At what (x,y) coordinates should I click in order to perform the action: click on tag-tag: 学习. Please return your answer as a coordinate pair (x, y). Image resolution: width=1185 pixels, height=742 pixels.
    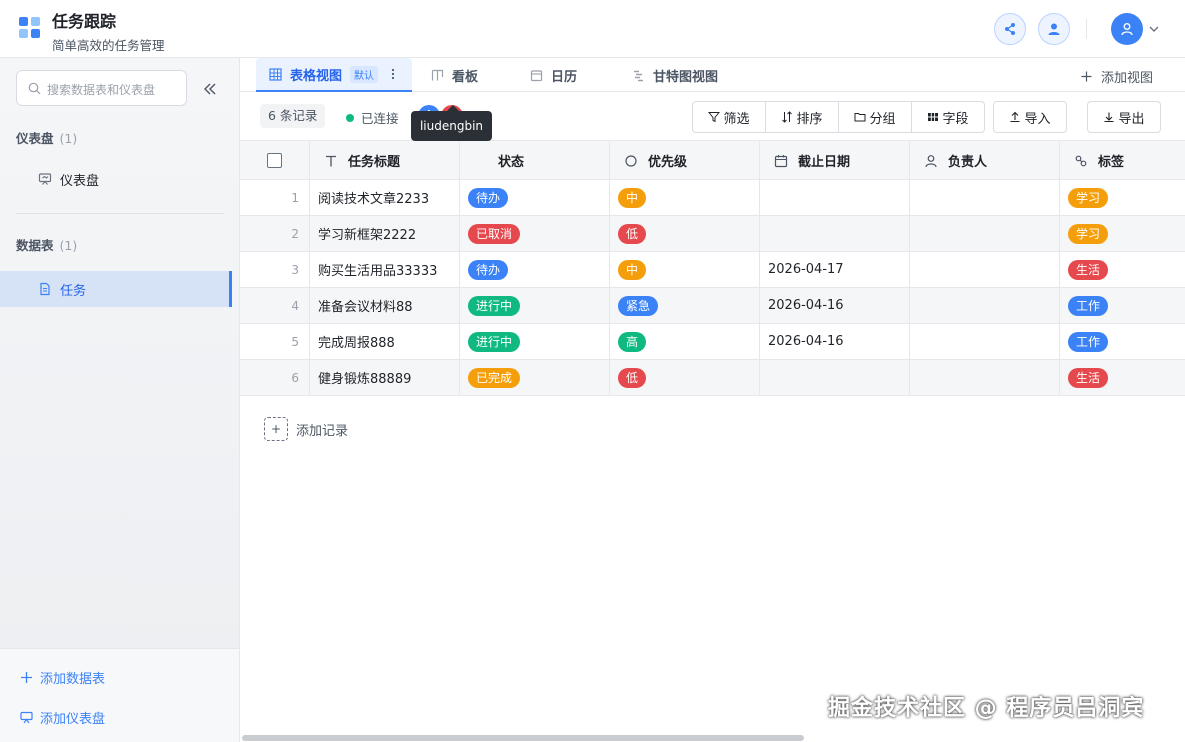
    Looking at the image, I should click on (1088, 233).